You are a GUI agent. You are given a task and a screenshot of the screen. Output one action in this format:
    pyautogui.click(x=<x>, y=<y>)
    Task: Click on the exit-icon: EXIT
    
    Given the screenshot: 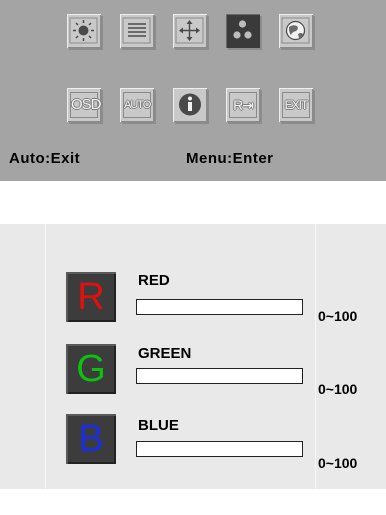 What is the action you would take?
    pyautogui.click(x=296, y=105)
    